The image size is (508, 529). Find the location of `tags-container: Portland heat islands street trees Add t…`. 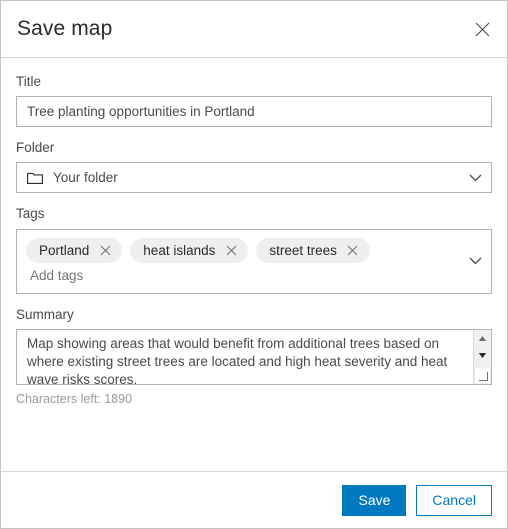

tags-container: Portland heat islands street trees Add t… is located at coordinates (254, 261).